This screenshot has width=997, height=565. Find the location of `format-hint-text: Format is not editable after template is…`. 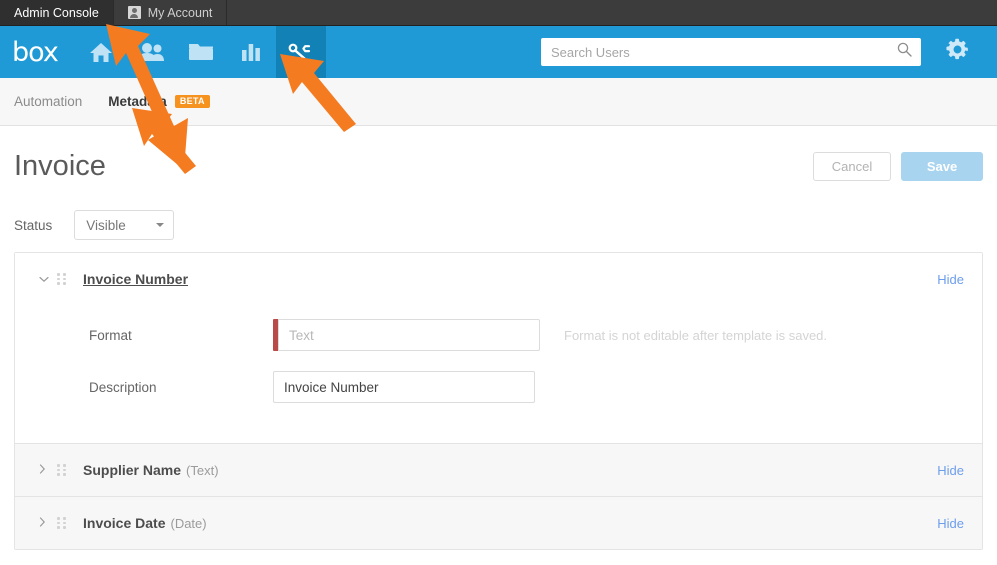

format-hint-text: Format is not editable after template is… is located at coordinates (696, 335).